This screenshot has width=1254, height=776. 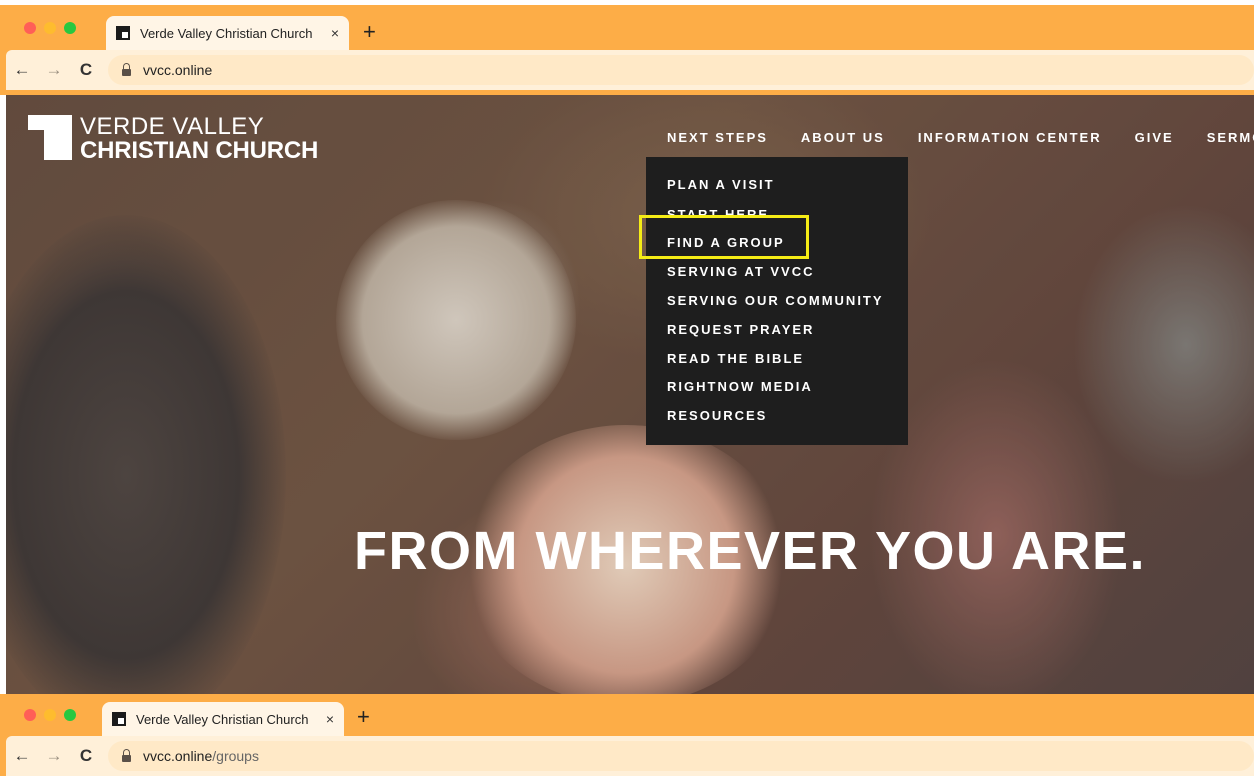 I want to click on browser-toolbar: ← → C vvcc.online/groups, so click(x=630, y=756).